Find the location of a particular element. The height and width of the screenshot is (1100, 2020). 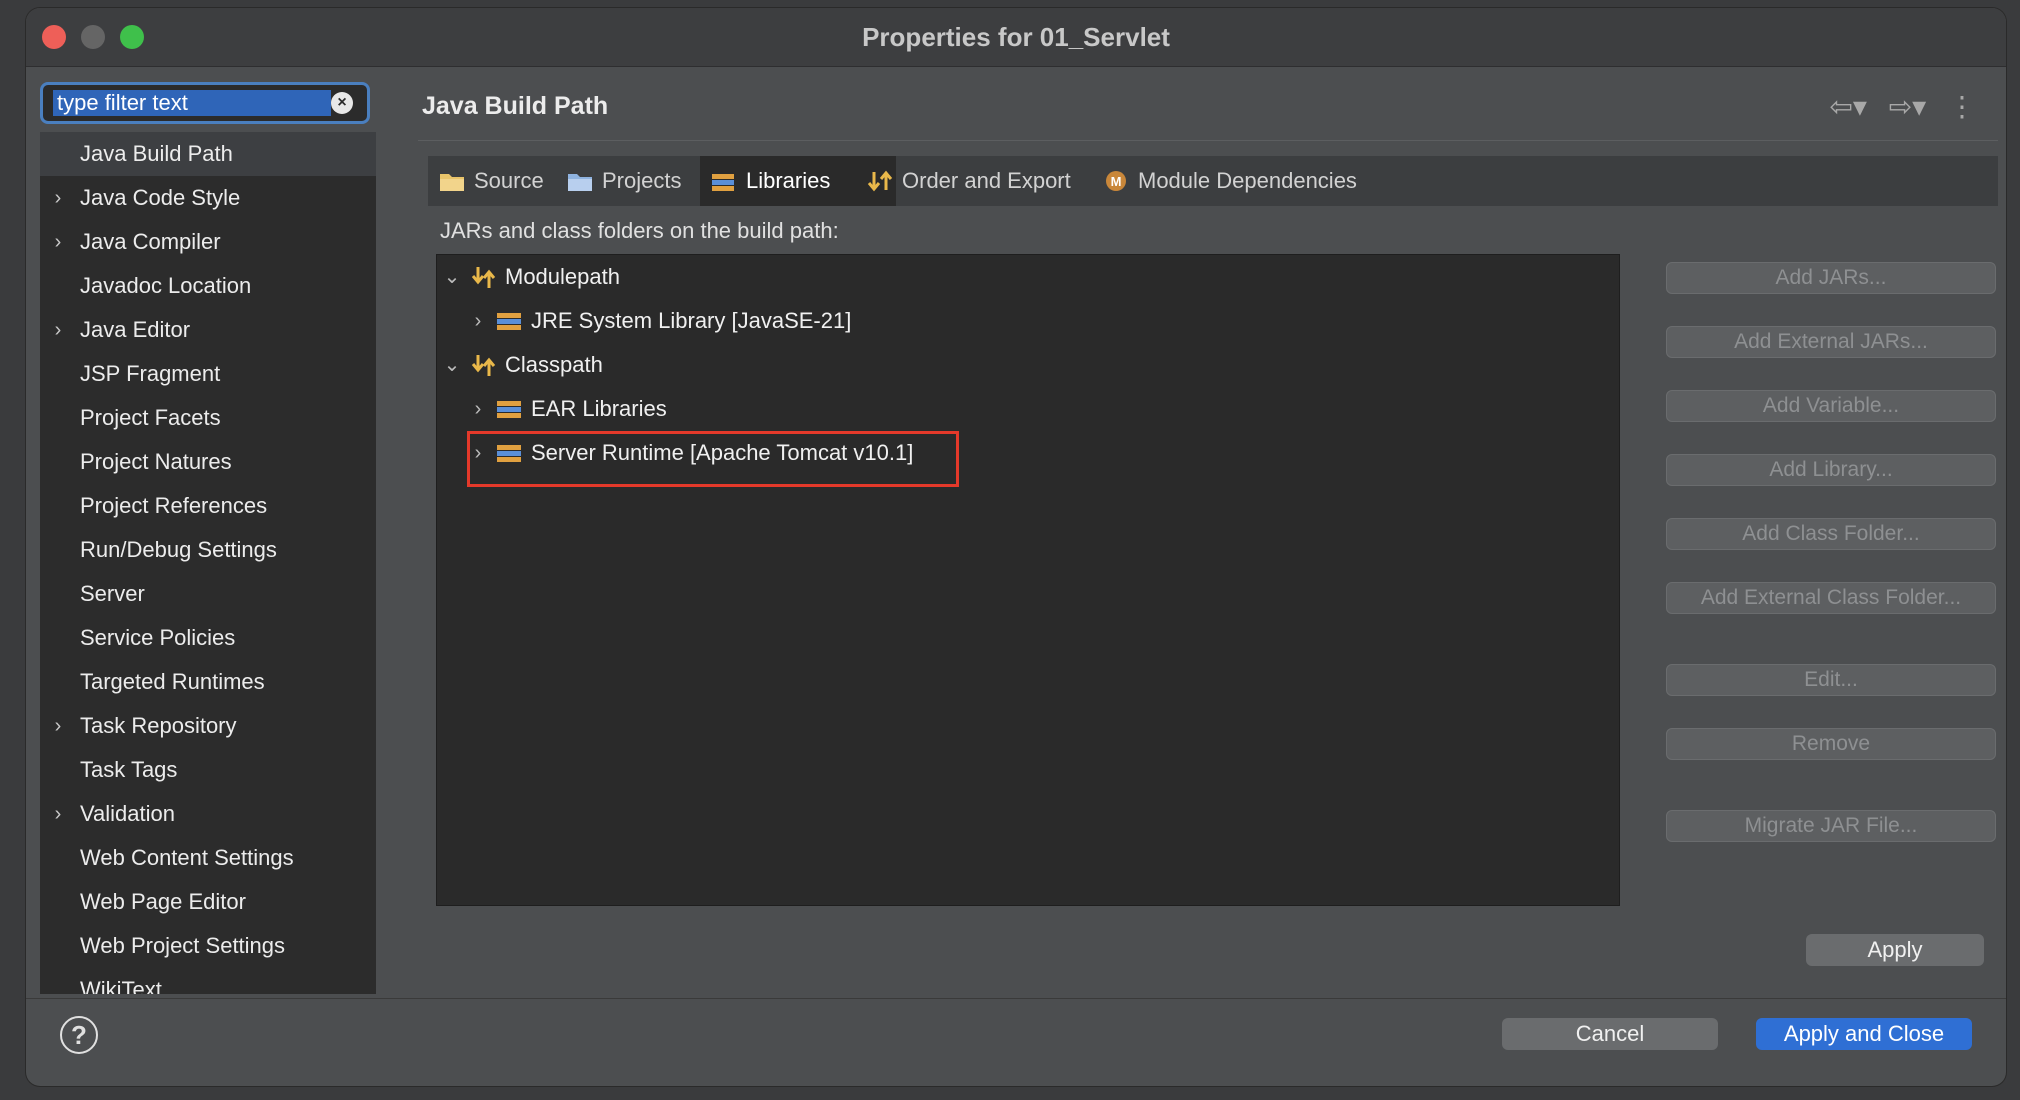

nav-item-java-compiler: › Java Compiler is located at coordinates (208, 242).